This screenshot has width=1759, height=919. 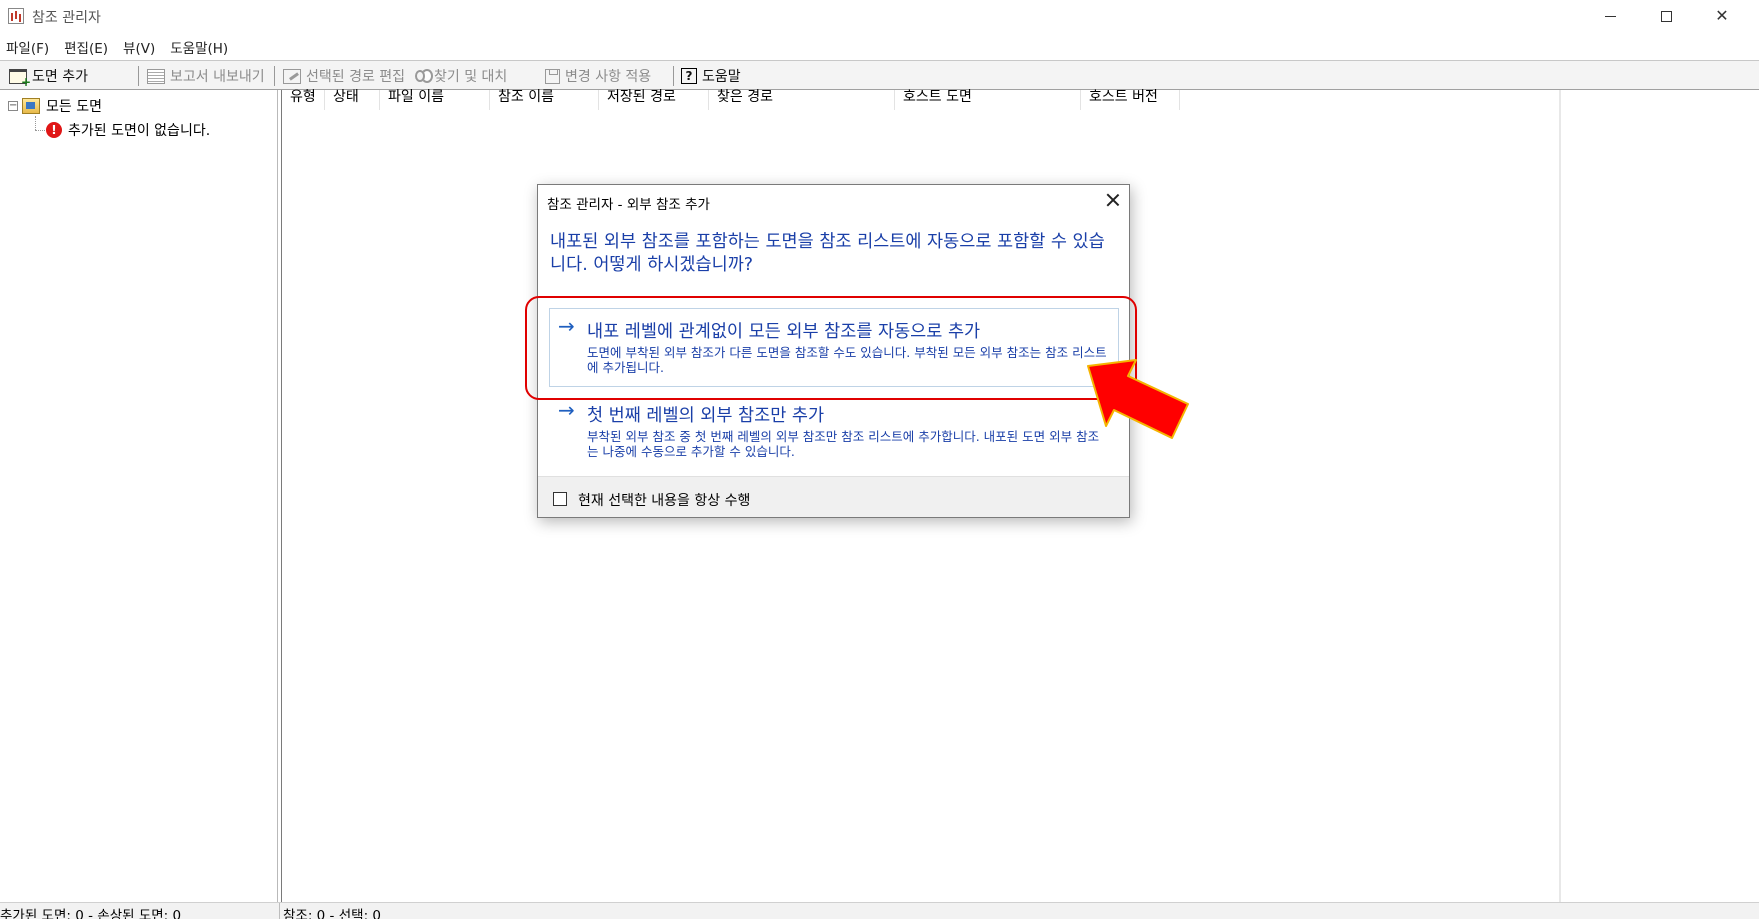 I want to click on export-report-label: 보고서 내보내기, so click(x=217, y=77).